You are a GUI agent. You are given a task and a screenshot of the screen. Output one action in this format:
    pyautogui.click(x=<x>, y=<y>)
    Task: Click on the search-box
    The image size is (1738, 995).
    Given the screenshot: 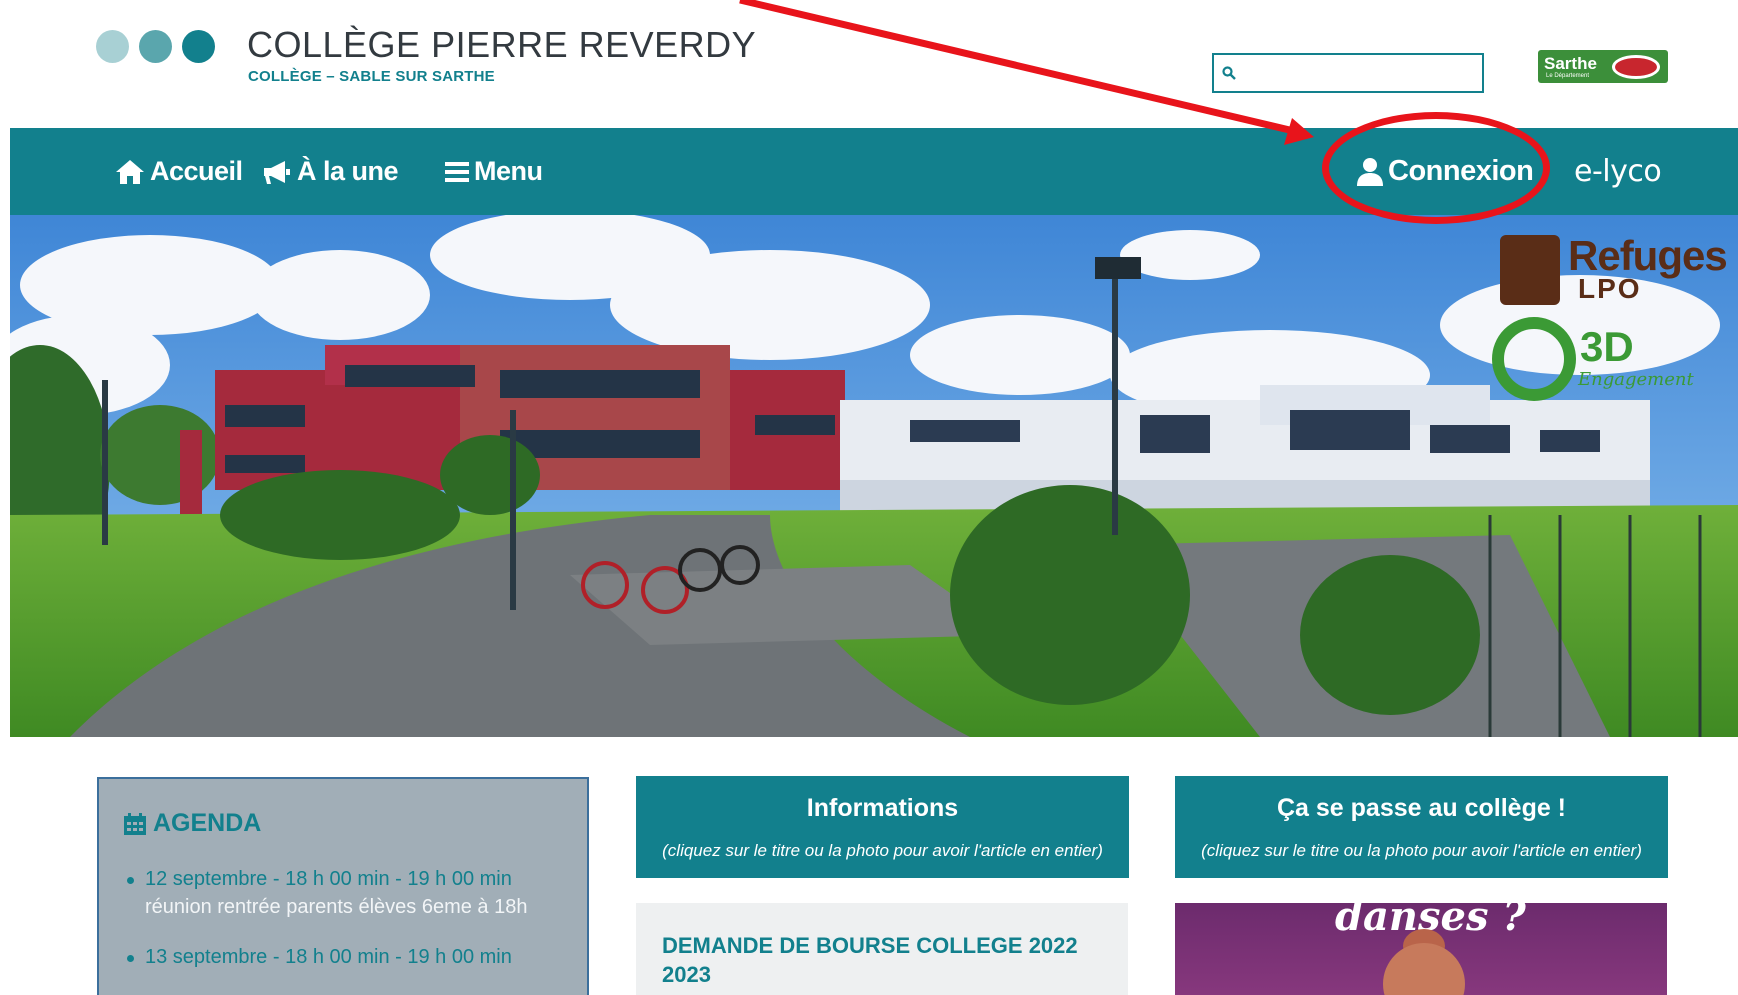 What is the action you would take?
    pyautogui.click(x=1348, y=73)
    